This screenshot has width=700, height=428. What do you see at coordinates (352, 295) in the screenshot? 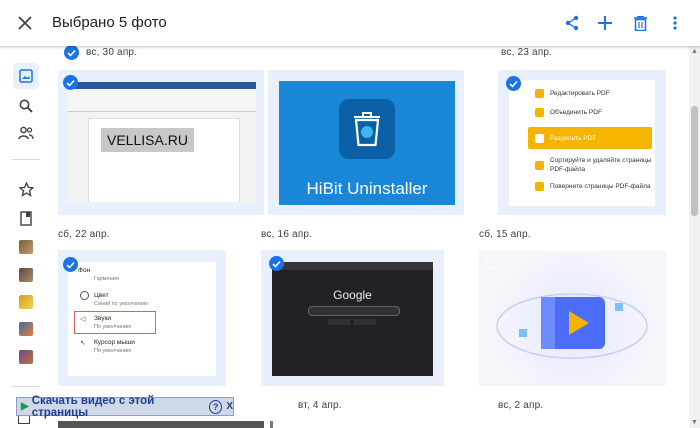
I see `google-logo: Google` at bounding box center [352, 295].